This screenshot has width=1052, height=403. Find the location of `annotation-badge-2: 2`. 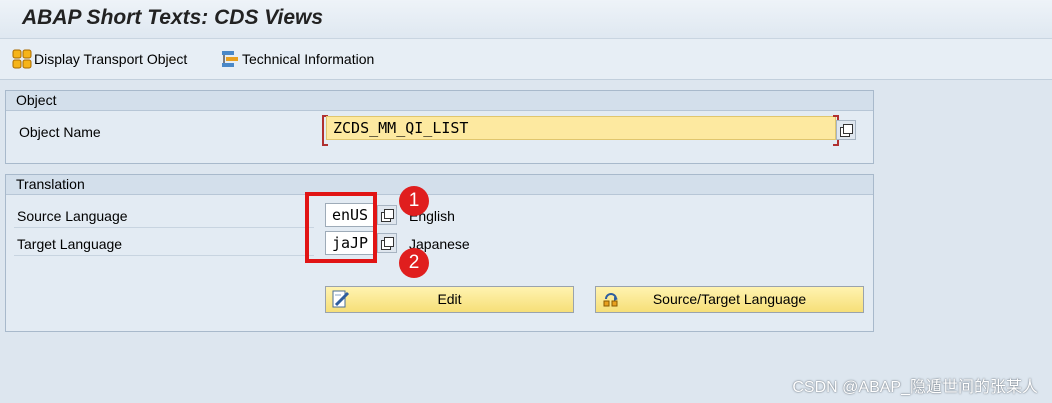

annotation-badge-2: 2 is located at coordinates (414, 263).